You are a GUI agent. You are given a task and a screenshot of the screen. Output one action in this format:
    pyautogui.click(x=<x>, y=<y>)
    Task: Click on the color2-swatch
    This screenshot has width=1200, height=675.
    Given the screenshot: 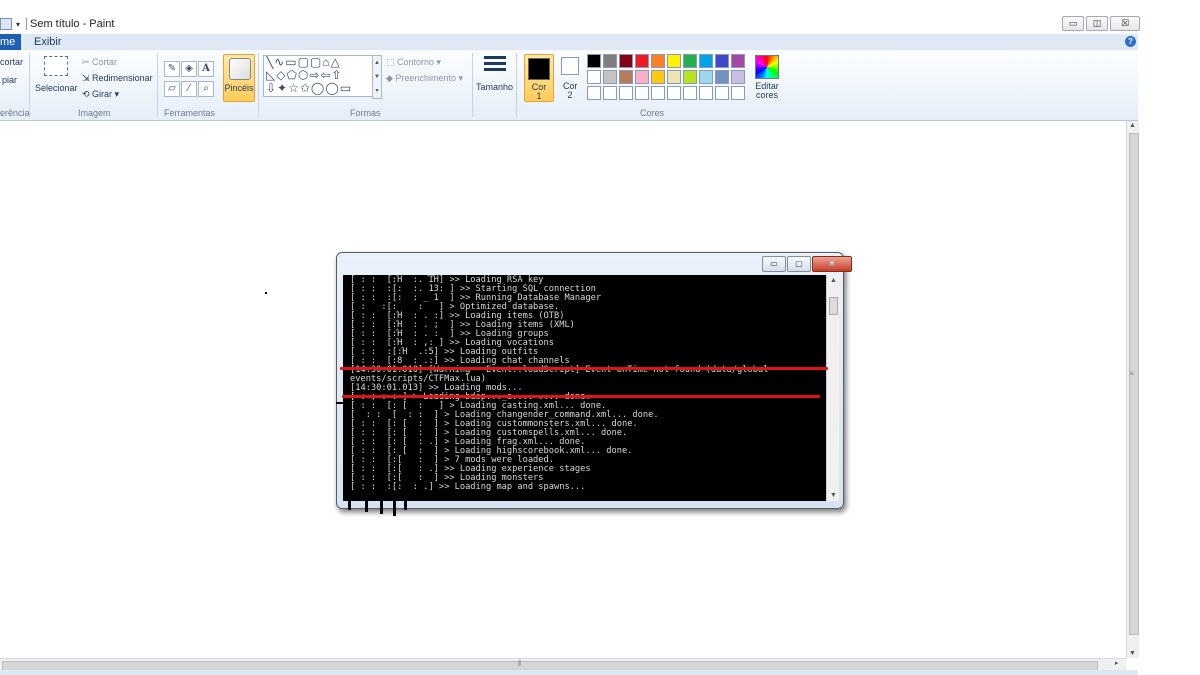 What is the action you would take?
    pyautogui.click(x=570, y=66)
    